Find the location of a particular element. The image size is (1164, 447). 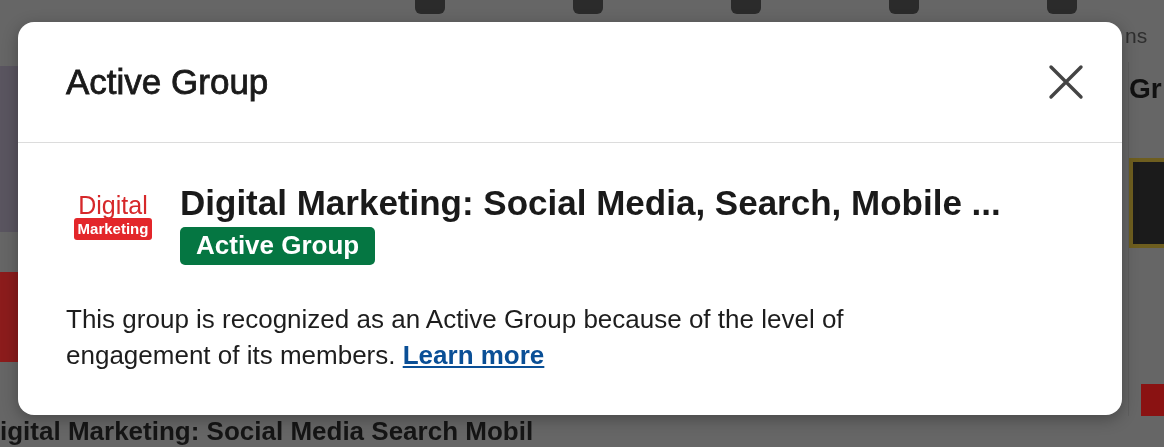

description-text: This group is recognized as an Active Group because of the level of engagement of its members. Learn more is located at coordinates (455, 338).